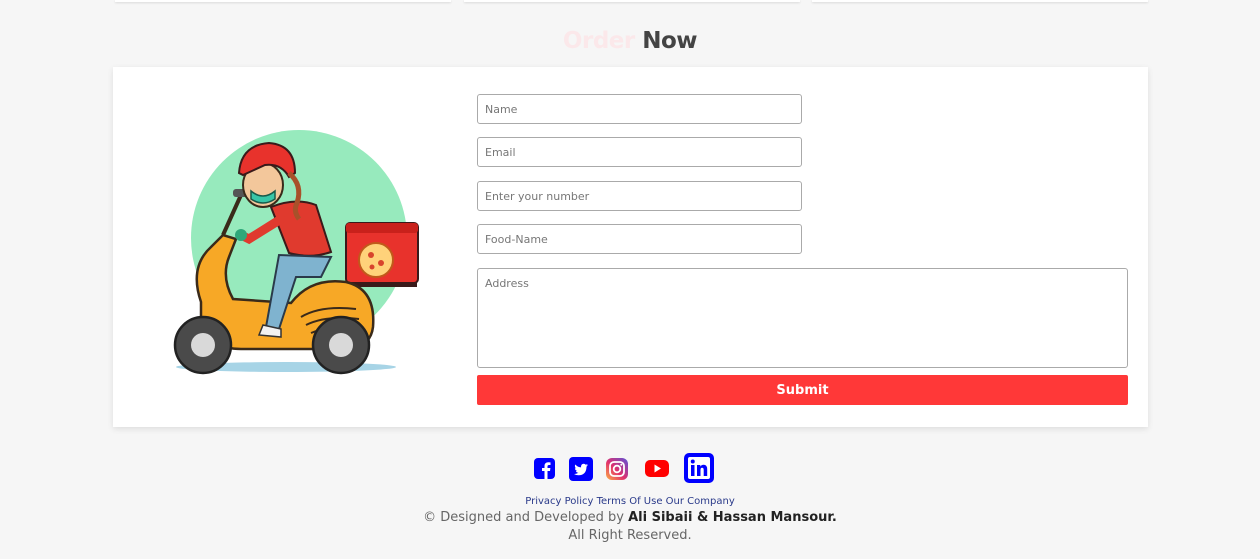 This screenshot has width=1260, height=559. What do you see at coordinates (581, 469) in the screenshot?
I see `twitter-icon` at bounding box center [581, 469].